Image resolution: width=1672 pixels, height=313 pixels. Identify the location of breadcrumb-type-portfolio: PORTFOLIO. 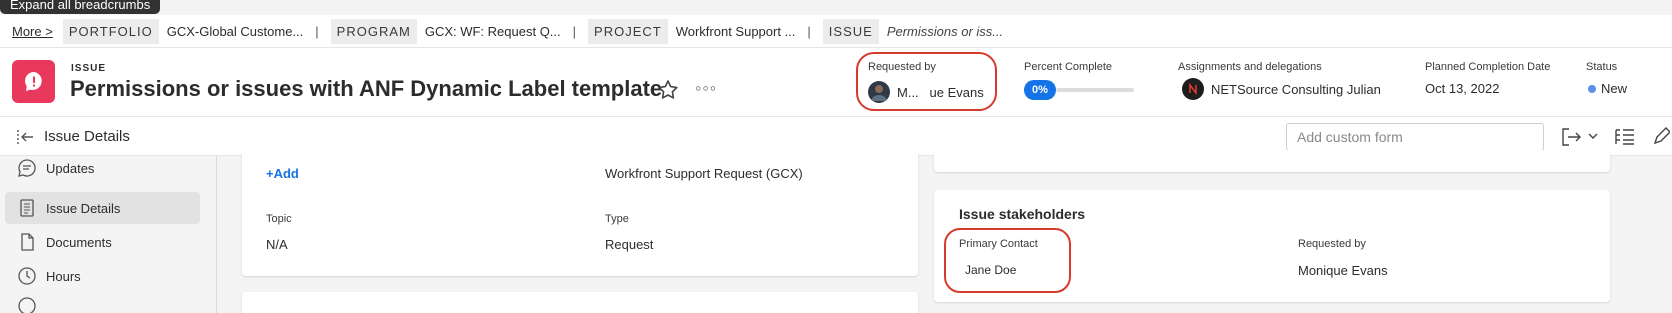
(110, 31).